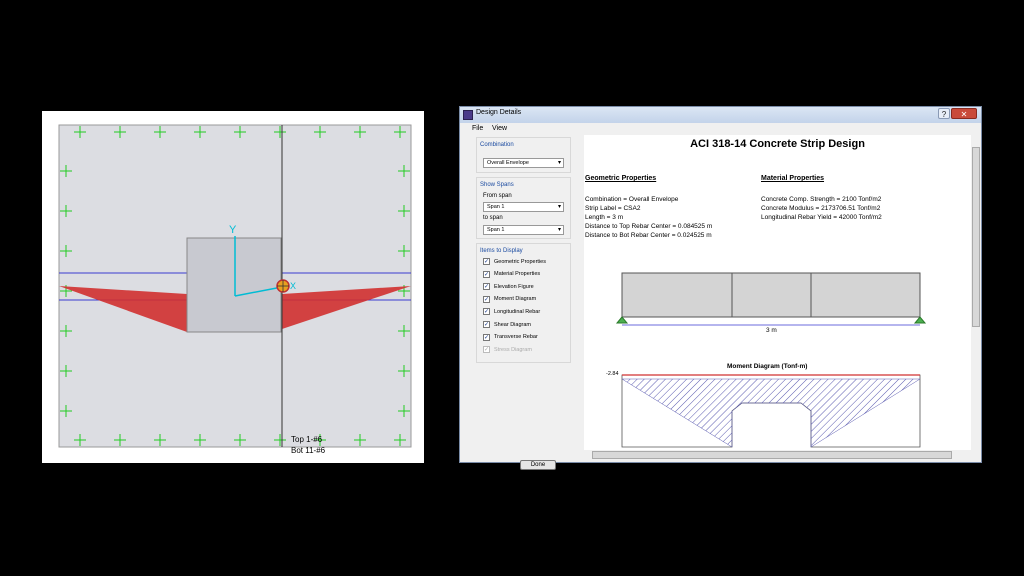 The width and height of the screenshot is (1024, 576). I want to click on top-rebar-label: Top 1-#6, so click(307, 439).